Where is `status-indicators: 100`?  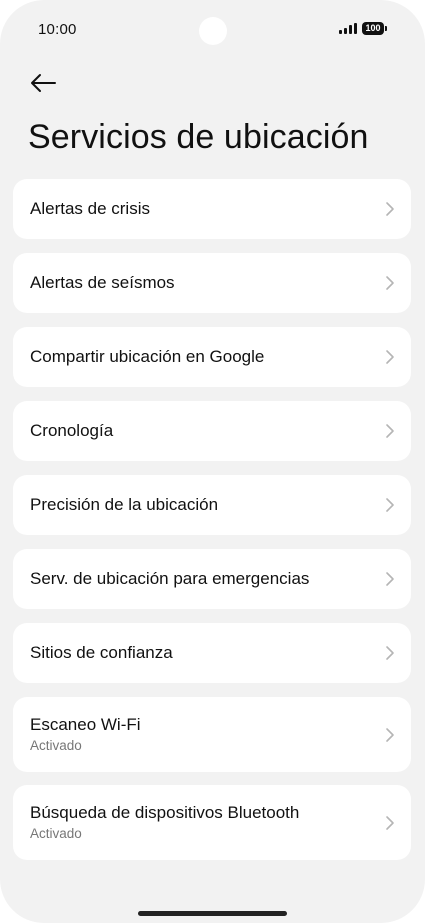
status-indicators: 100 is located at coordinates (363, 28).